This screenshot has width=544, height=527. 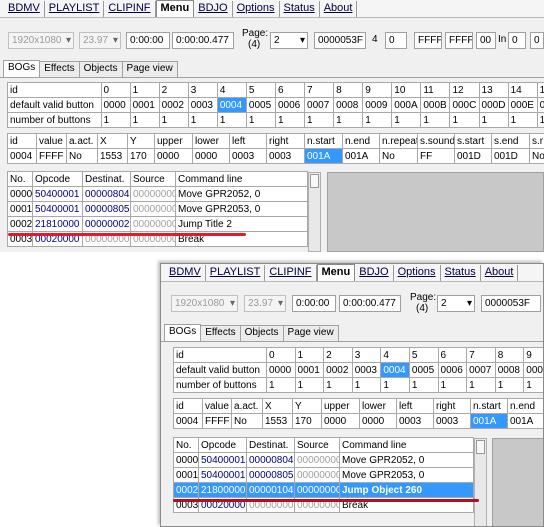 I want to click on bog-header-cell: 11, so click(x=435, y=90).